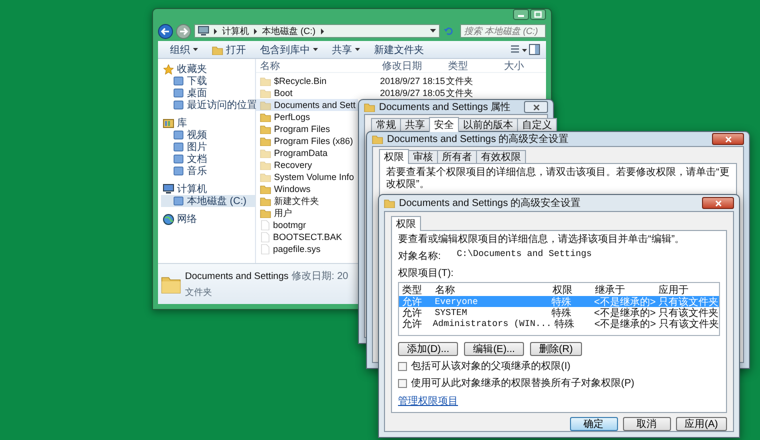 This screenshot has width=760, height=440. I want to click on nav-item: 视频, so click(208, 135).